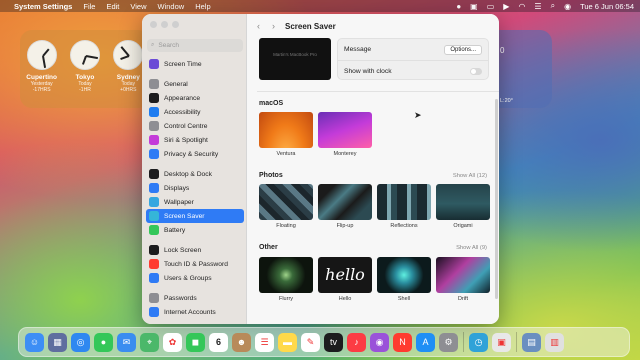 Image resolution: width=640 pixels, height=360 pixels. Describe the element at coordinates (175, 24) in the screenshot. I see `zoom-button` at that location.